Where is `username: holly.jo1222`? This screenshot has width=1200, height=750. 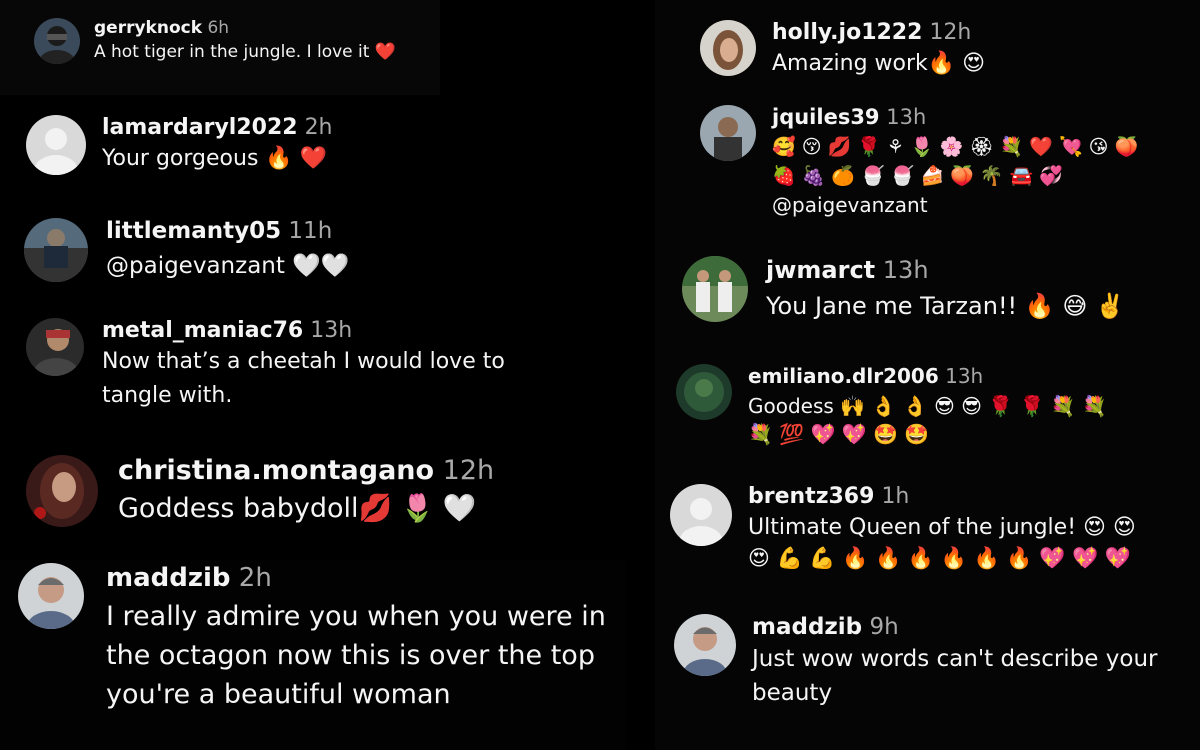 username: holly.jo1222 is located at coordinates (847, 32).